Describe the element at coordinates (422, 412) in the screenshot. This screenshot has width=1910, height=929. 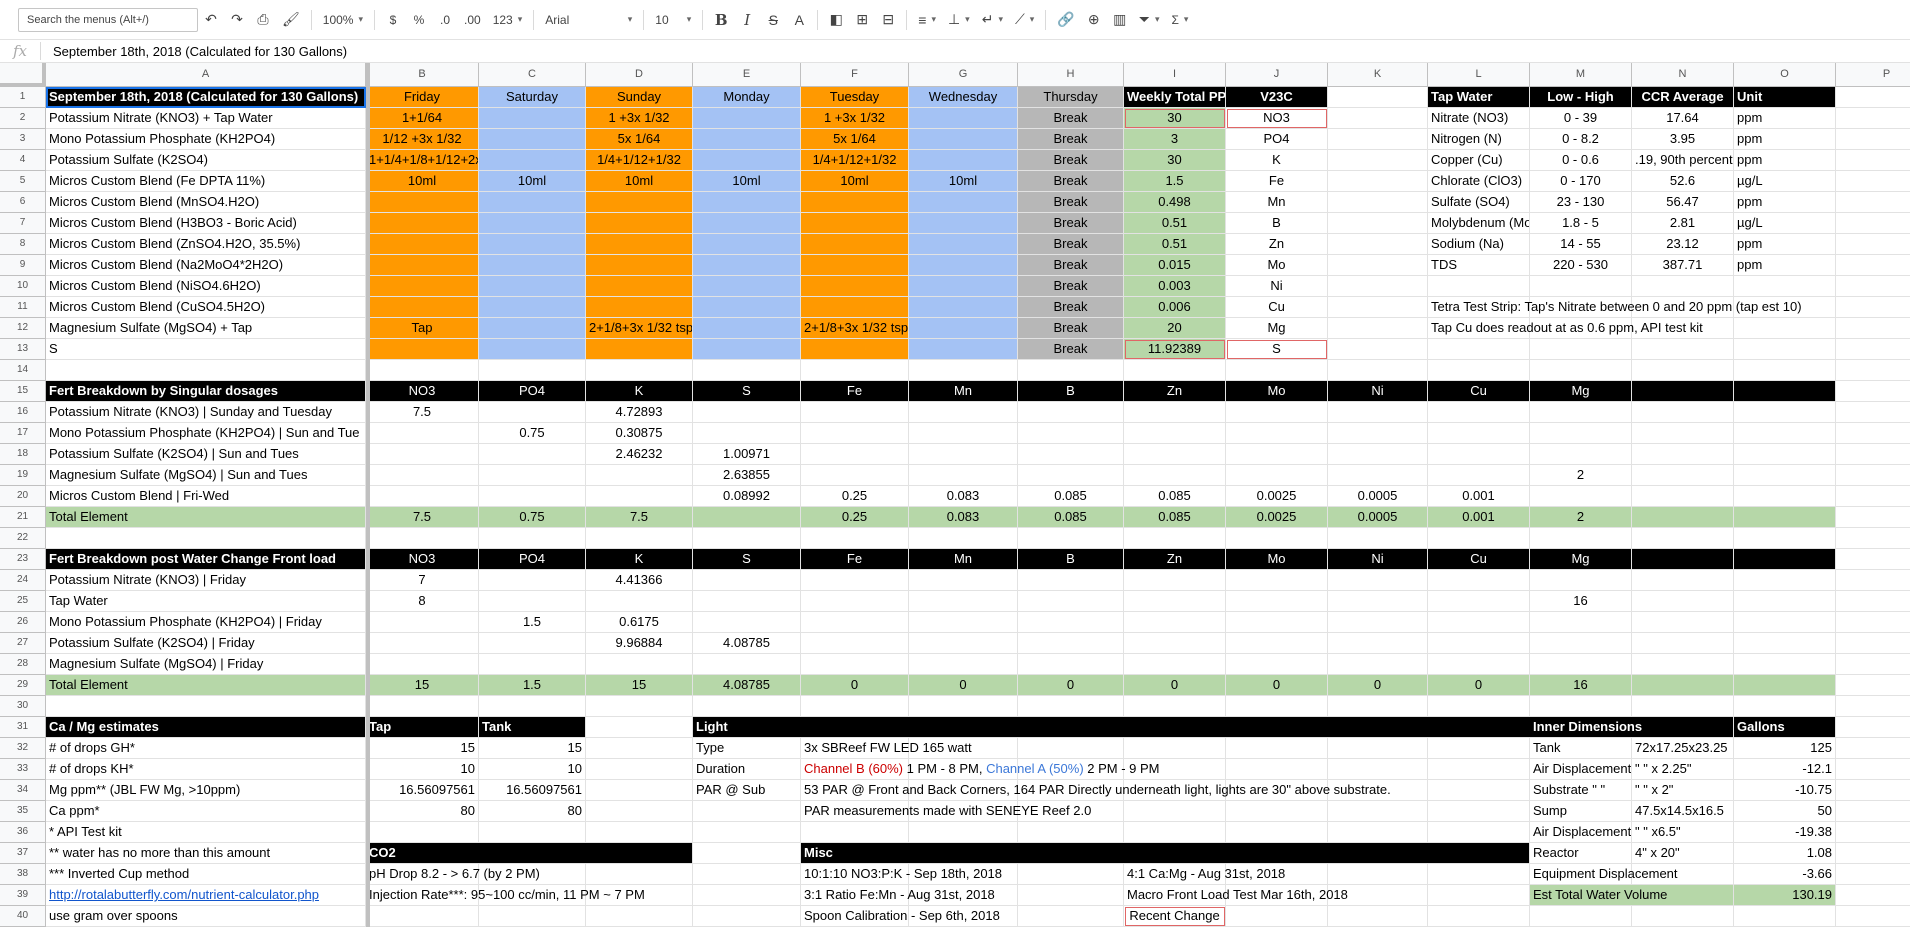
I see `cell-b16: 7.5` at that location.